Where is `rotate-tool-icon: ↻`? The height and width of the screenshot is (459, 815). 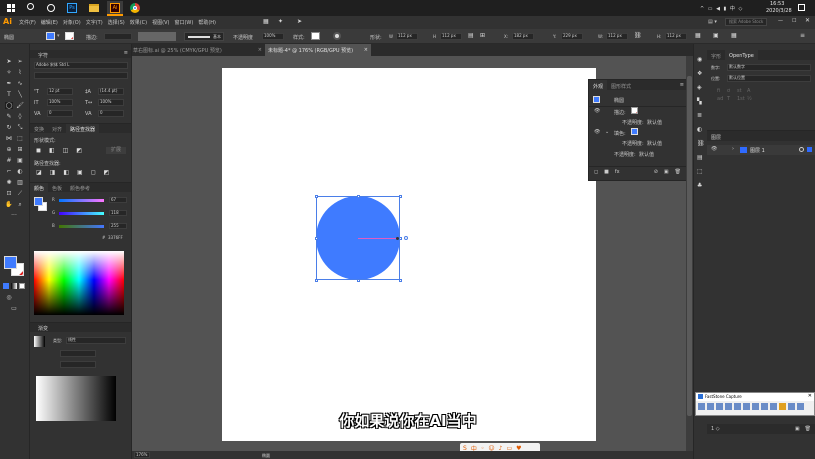 rotate-tool-icon: ↻ is located at coordinates (9, 127).